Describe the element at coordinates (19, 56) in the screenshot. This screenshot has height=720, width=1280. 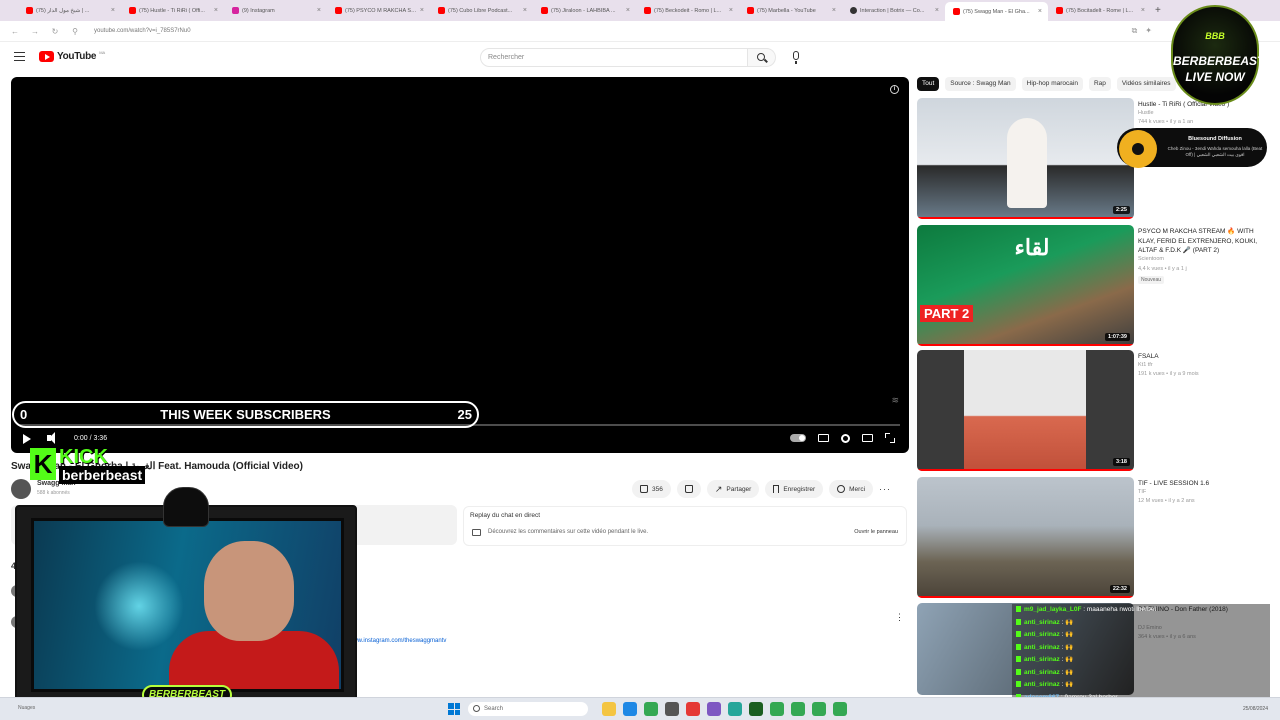
I see `menu-icon` at that location.